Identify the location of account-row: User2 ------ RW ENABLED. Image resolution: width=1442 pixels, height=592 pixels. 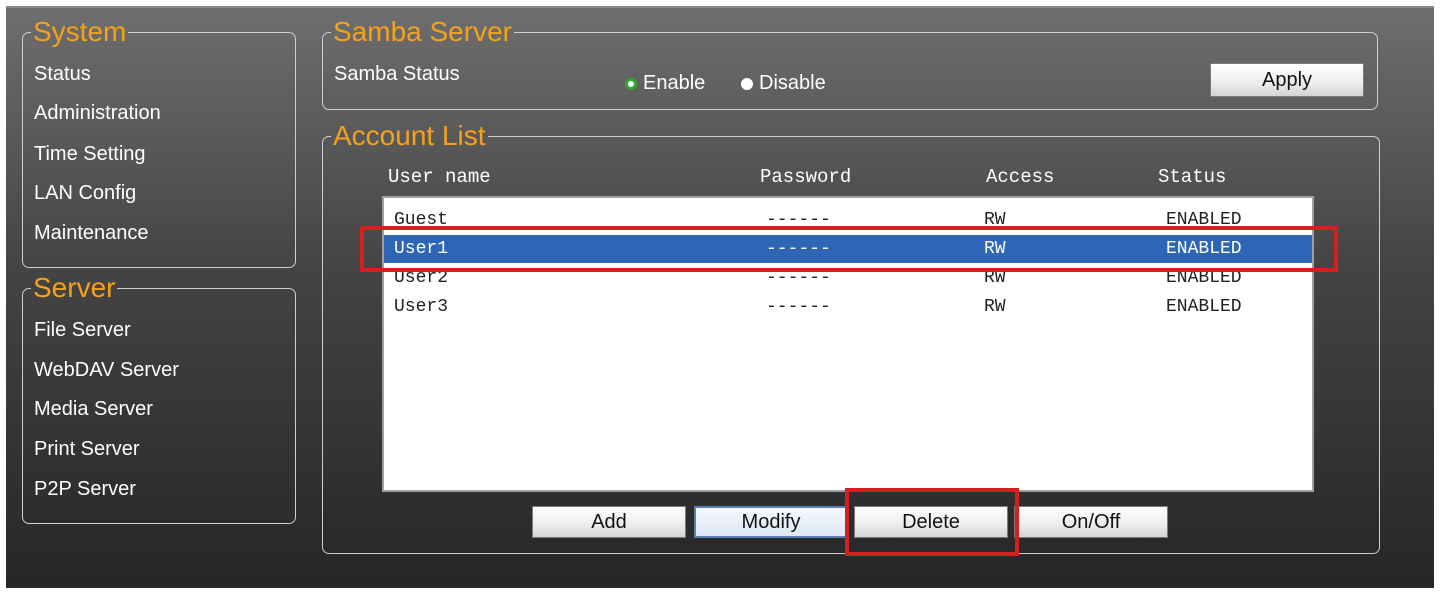
(848, 278).